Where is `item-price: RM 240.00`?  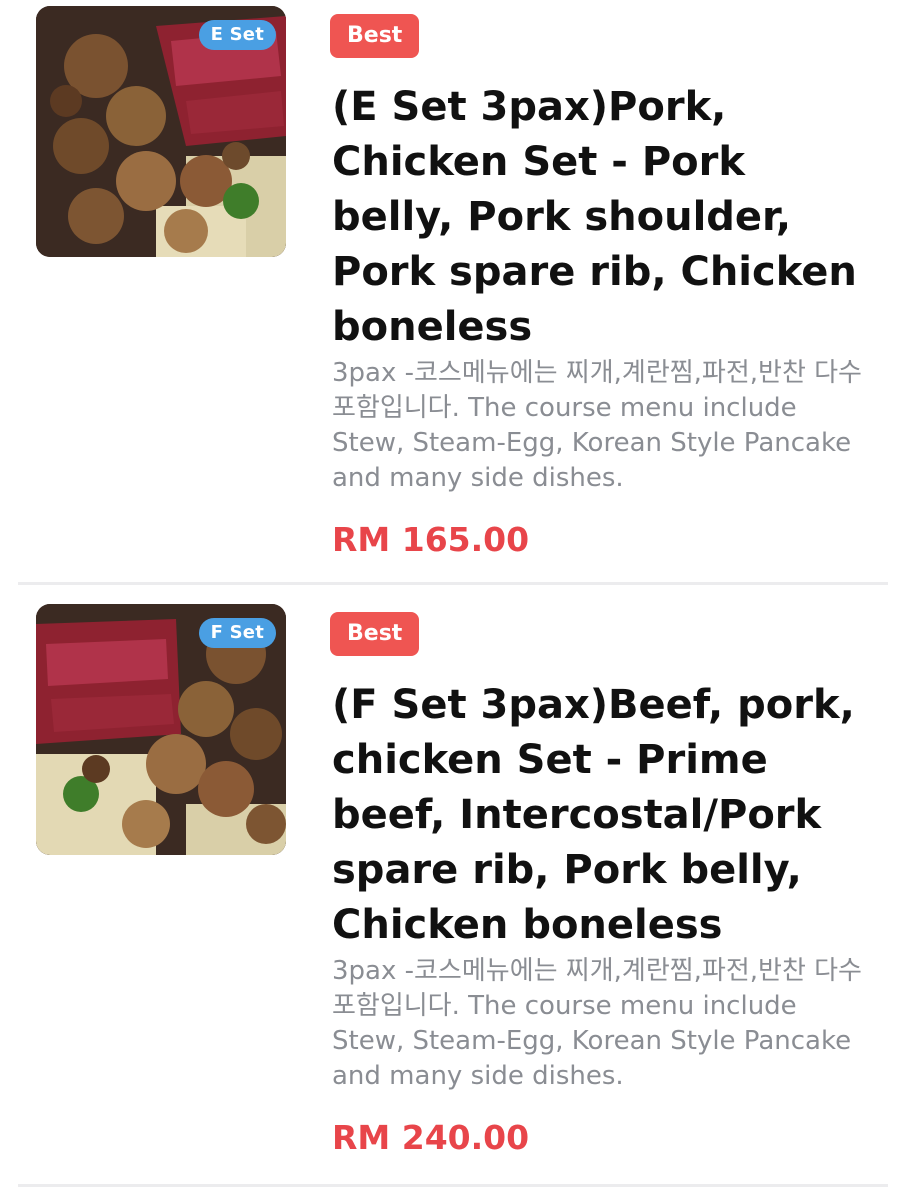
item-price: RM 240.00 is located at coordinates (431, 1137).